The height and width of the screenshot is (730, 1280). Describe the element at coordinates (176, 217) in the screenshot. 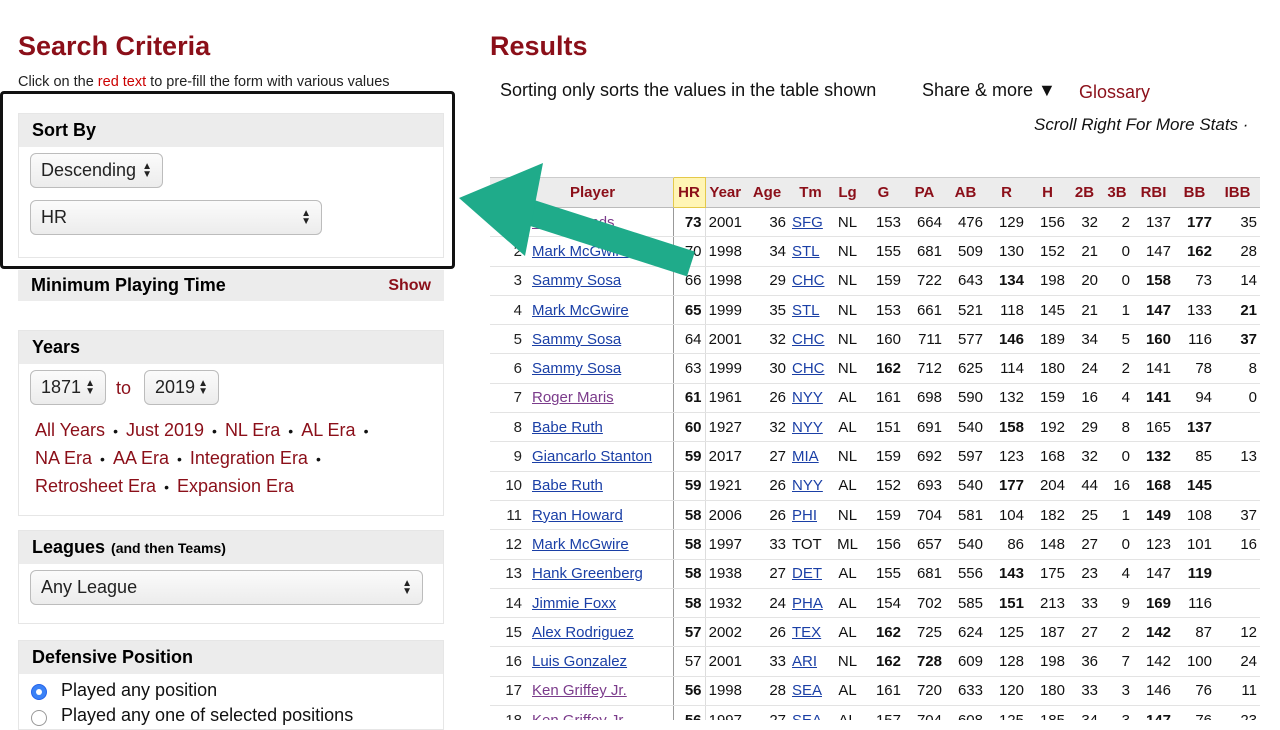

I see `sort-stat-select: HR ▲ ▼` at that location.